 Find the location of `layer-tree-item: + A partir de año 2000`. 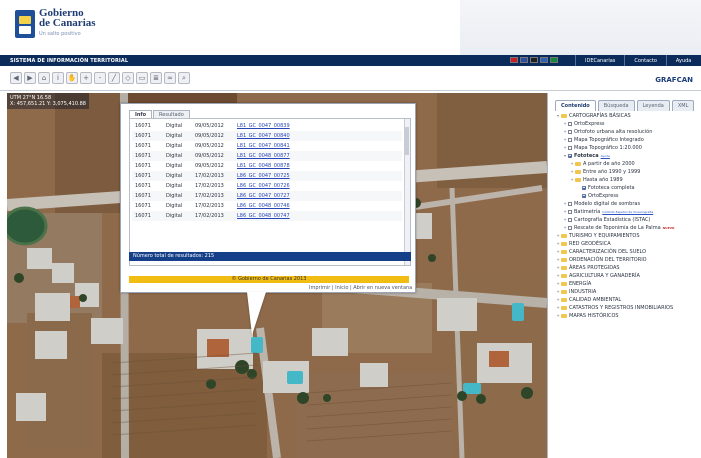

layer-tree-item: + A partir de año 2000 is located at coordinates (628, 164).